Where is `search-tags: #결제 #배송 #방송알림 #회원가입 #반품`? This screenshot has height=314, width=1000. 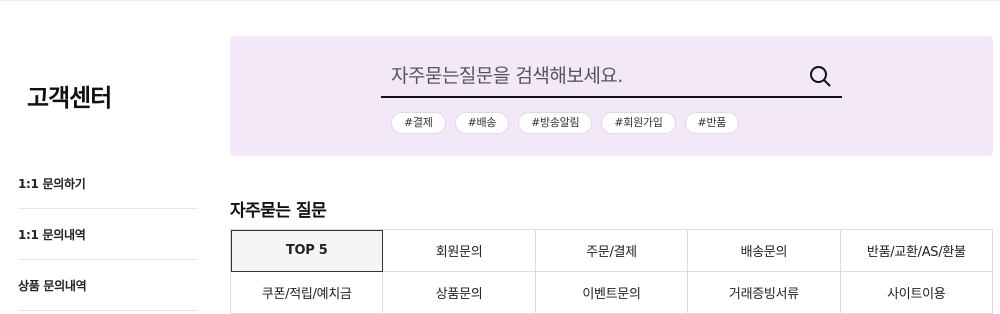
search-tags: #결제 #배송 #방송알림 #회원가입 #반품 is located at coordinates (565, 123).